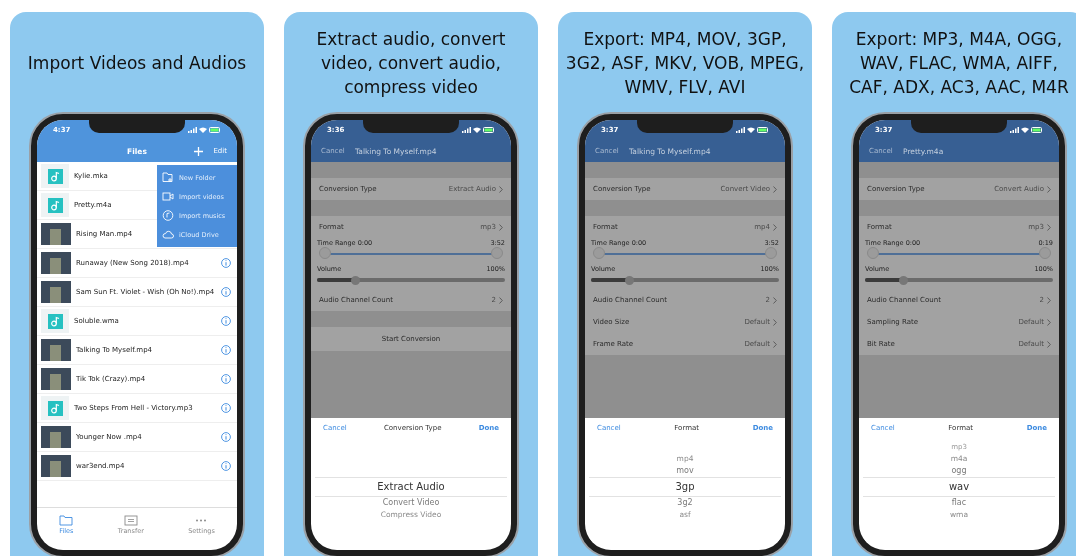 Image resolution: width=1076 pixels, height=556 pixels. Describe the element at coordinates (411, 503) in the screenshot. I see `picker-option: Convert Video` at that location.